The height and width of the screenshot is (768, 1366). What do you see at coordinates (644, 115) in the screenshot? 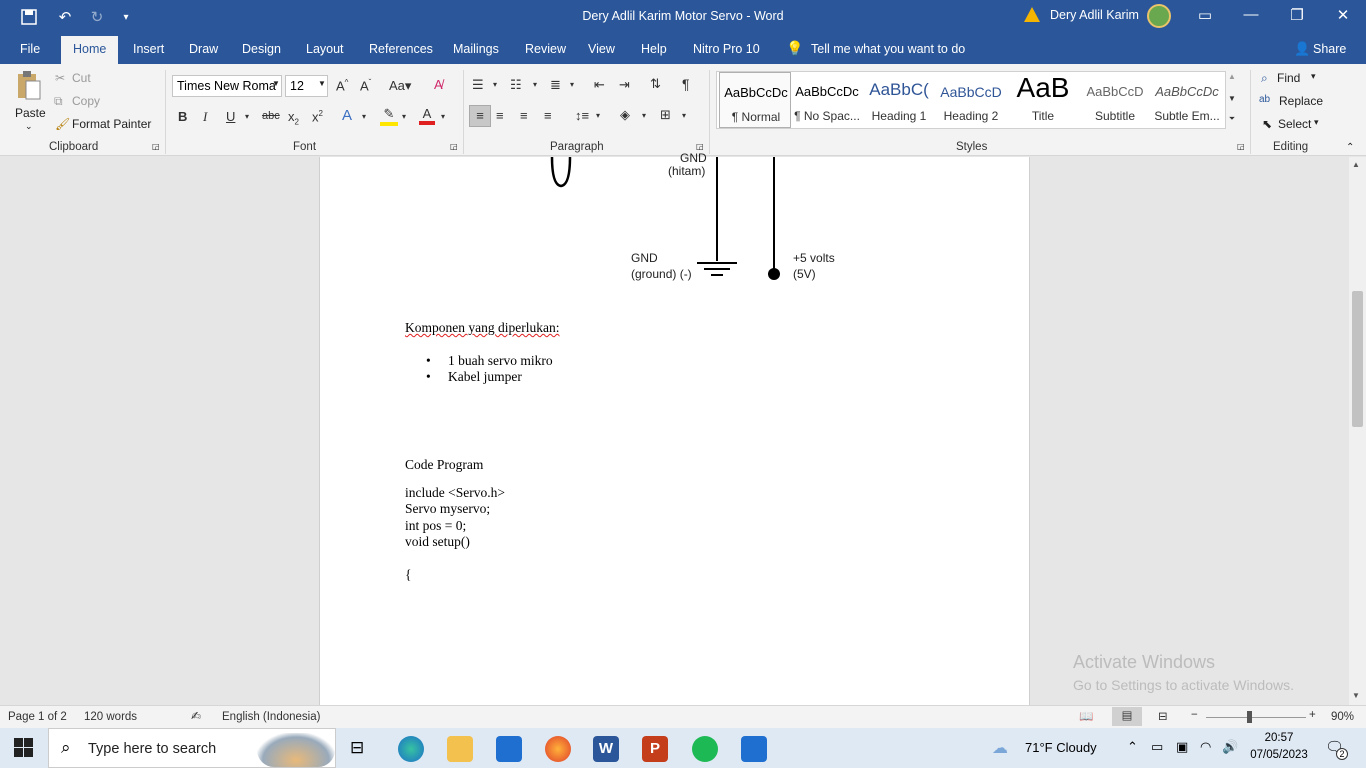
I see `shading-dropdown-icon: ▾` at bounding box center [644, 115].